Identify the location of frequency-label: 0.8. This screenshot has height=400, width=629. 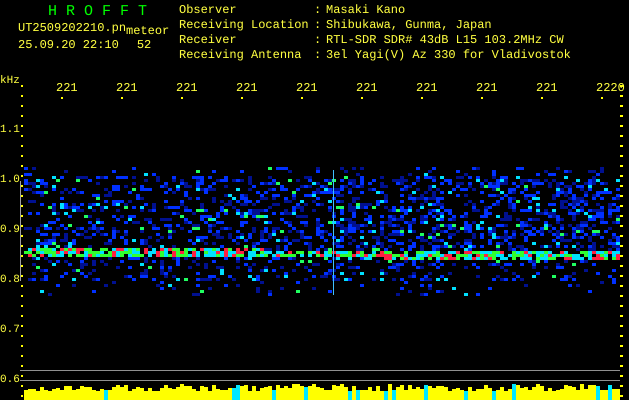
(10, 280).